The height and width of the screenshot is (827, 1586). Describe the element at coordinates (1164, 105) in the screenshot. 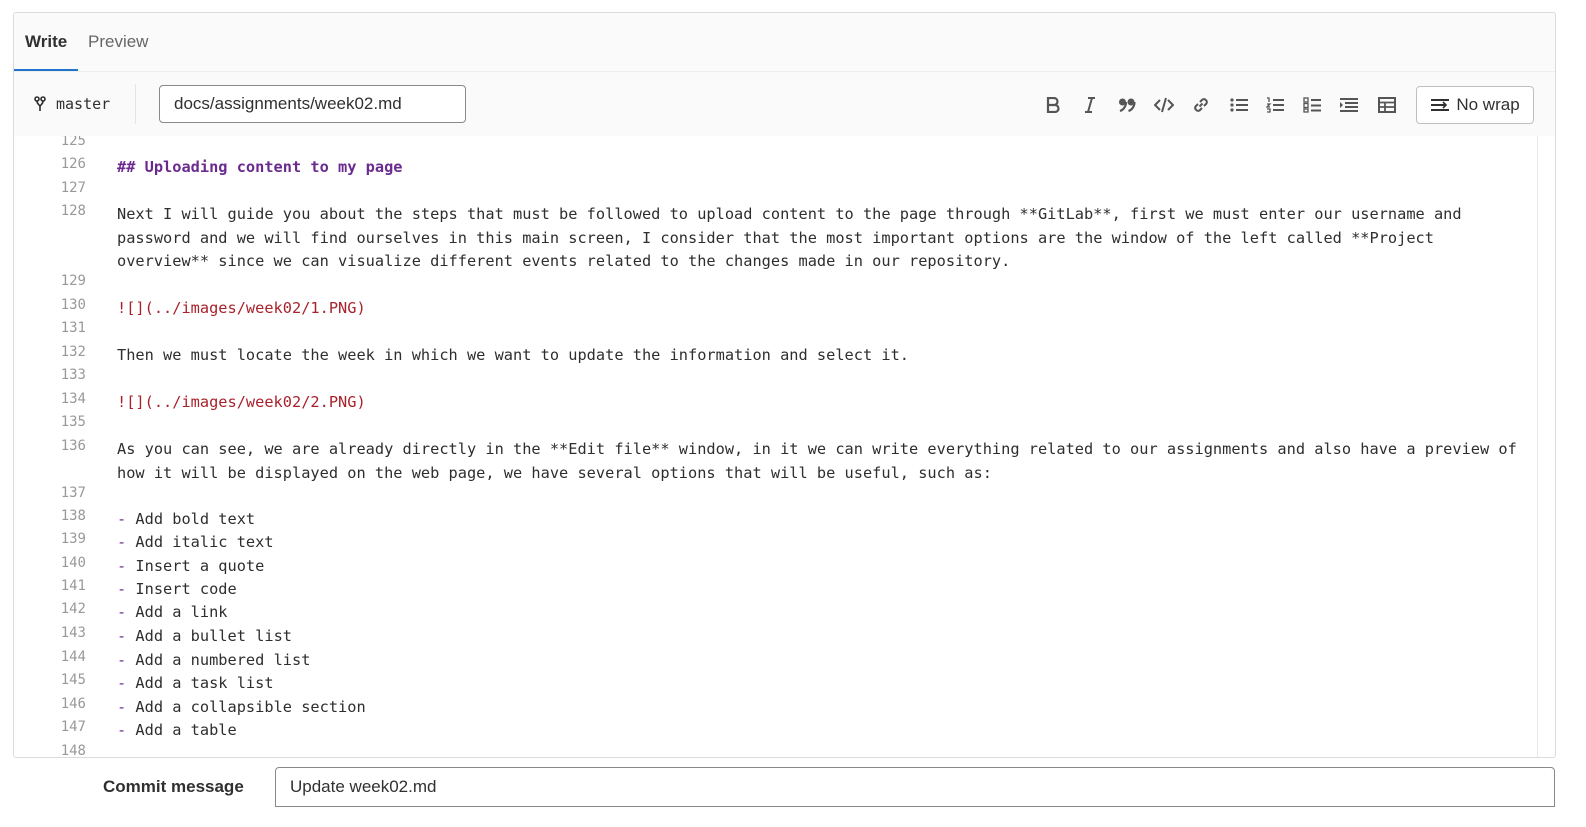

I see `code-icon` at that location.